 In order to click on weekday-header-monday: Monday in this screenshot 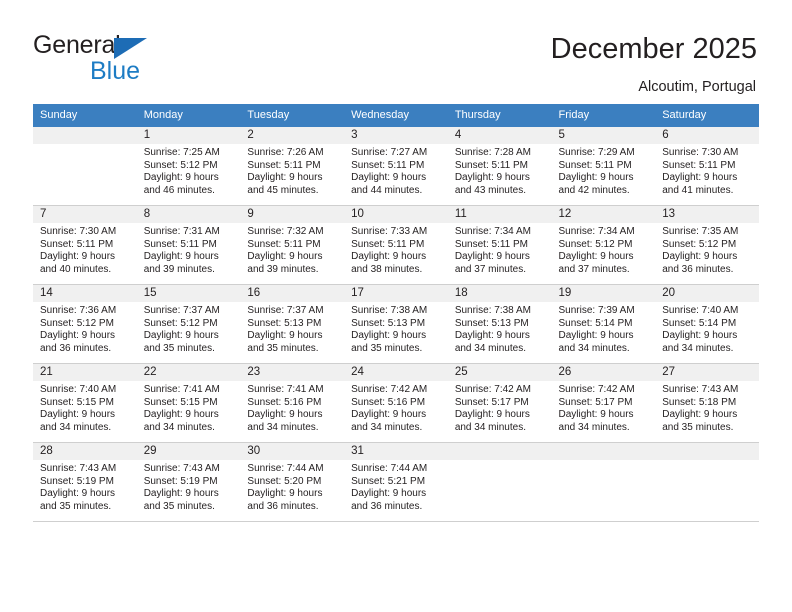, I will do `click(188, 115)`.